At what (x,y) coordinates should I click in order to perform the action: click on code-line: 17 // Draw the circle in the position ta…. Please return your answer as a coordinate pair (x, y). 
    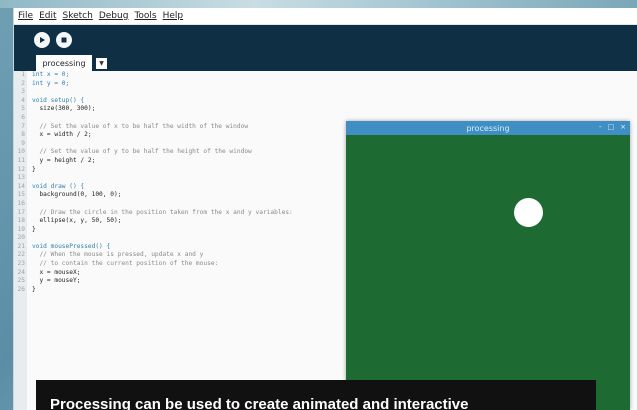
    Looking at the image, I should click on (153, 213).